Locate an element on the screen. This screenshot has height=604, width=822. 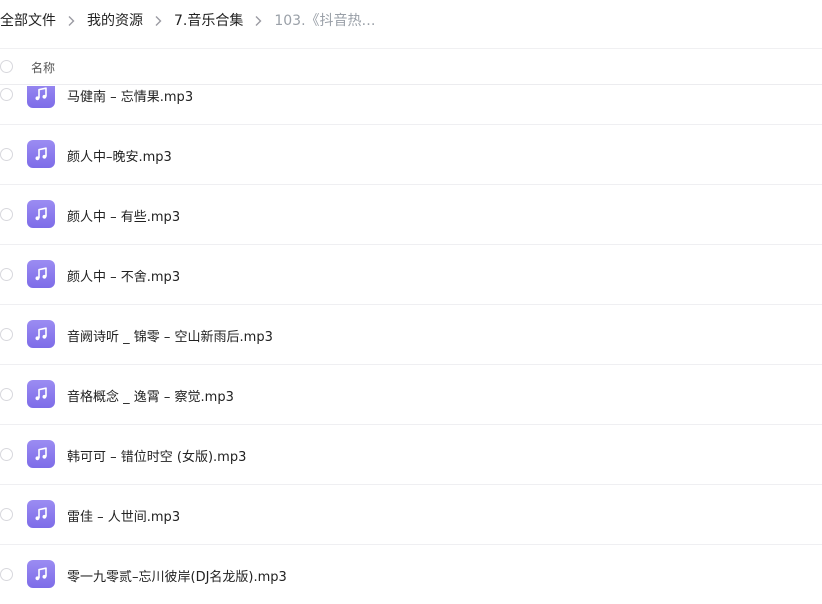
file-name: 马健南 – 忘情果.mp3 is located at coordinates (130, 95).